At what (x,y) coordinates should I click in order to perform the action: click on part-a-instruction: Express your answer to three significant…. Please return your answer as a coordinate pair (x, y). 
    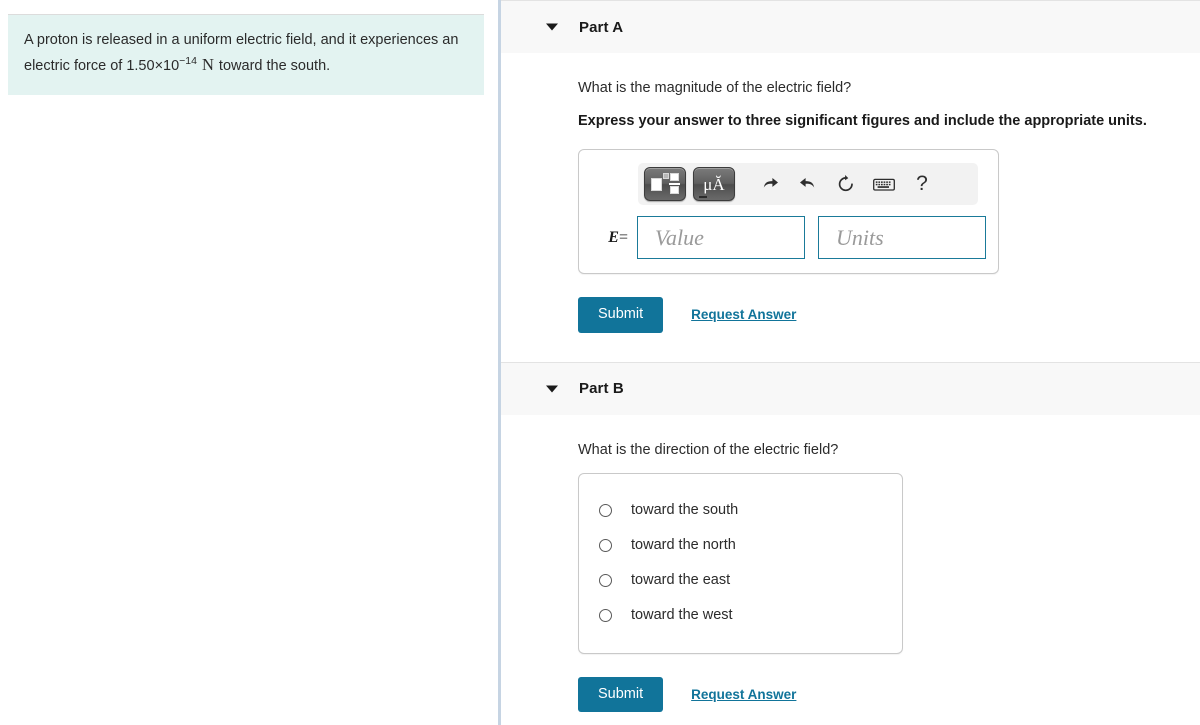
    Looking at the image, I should click on (862, 121).